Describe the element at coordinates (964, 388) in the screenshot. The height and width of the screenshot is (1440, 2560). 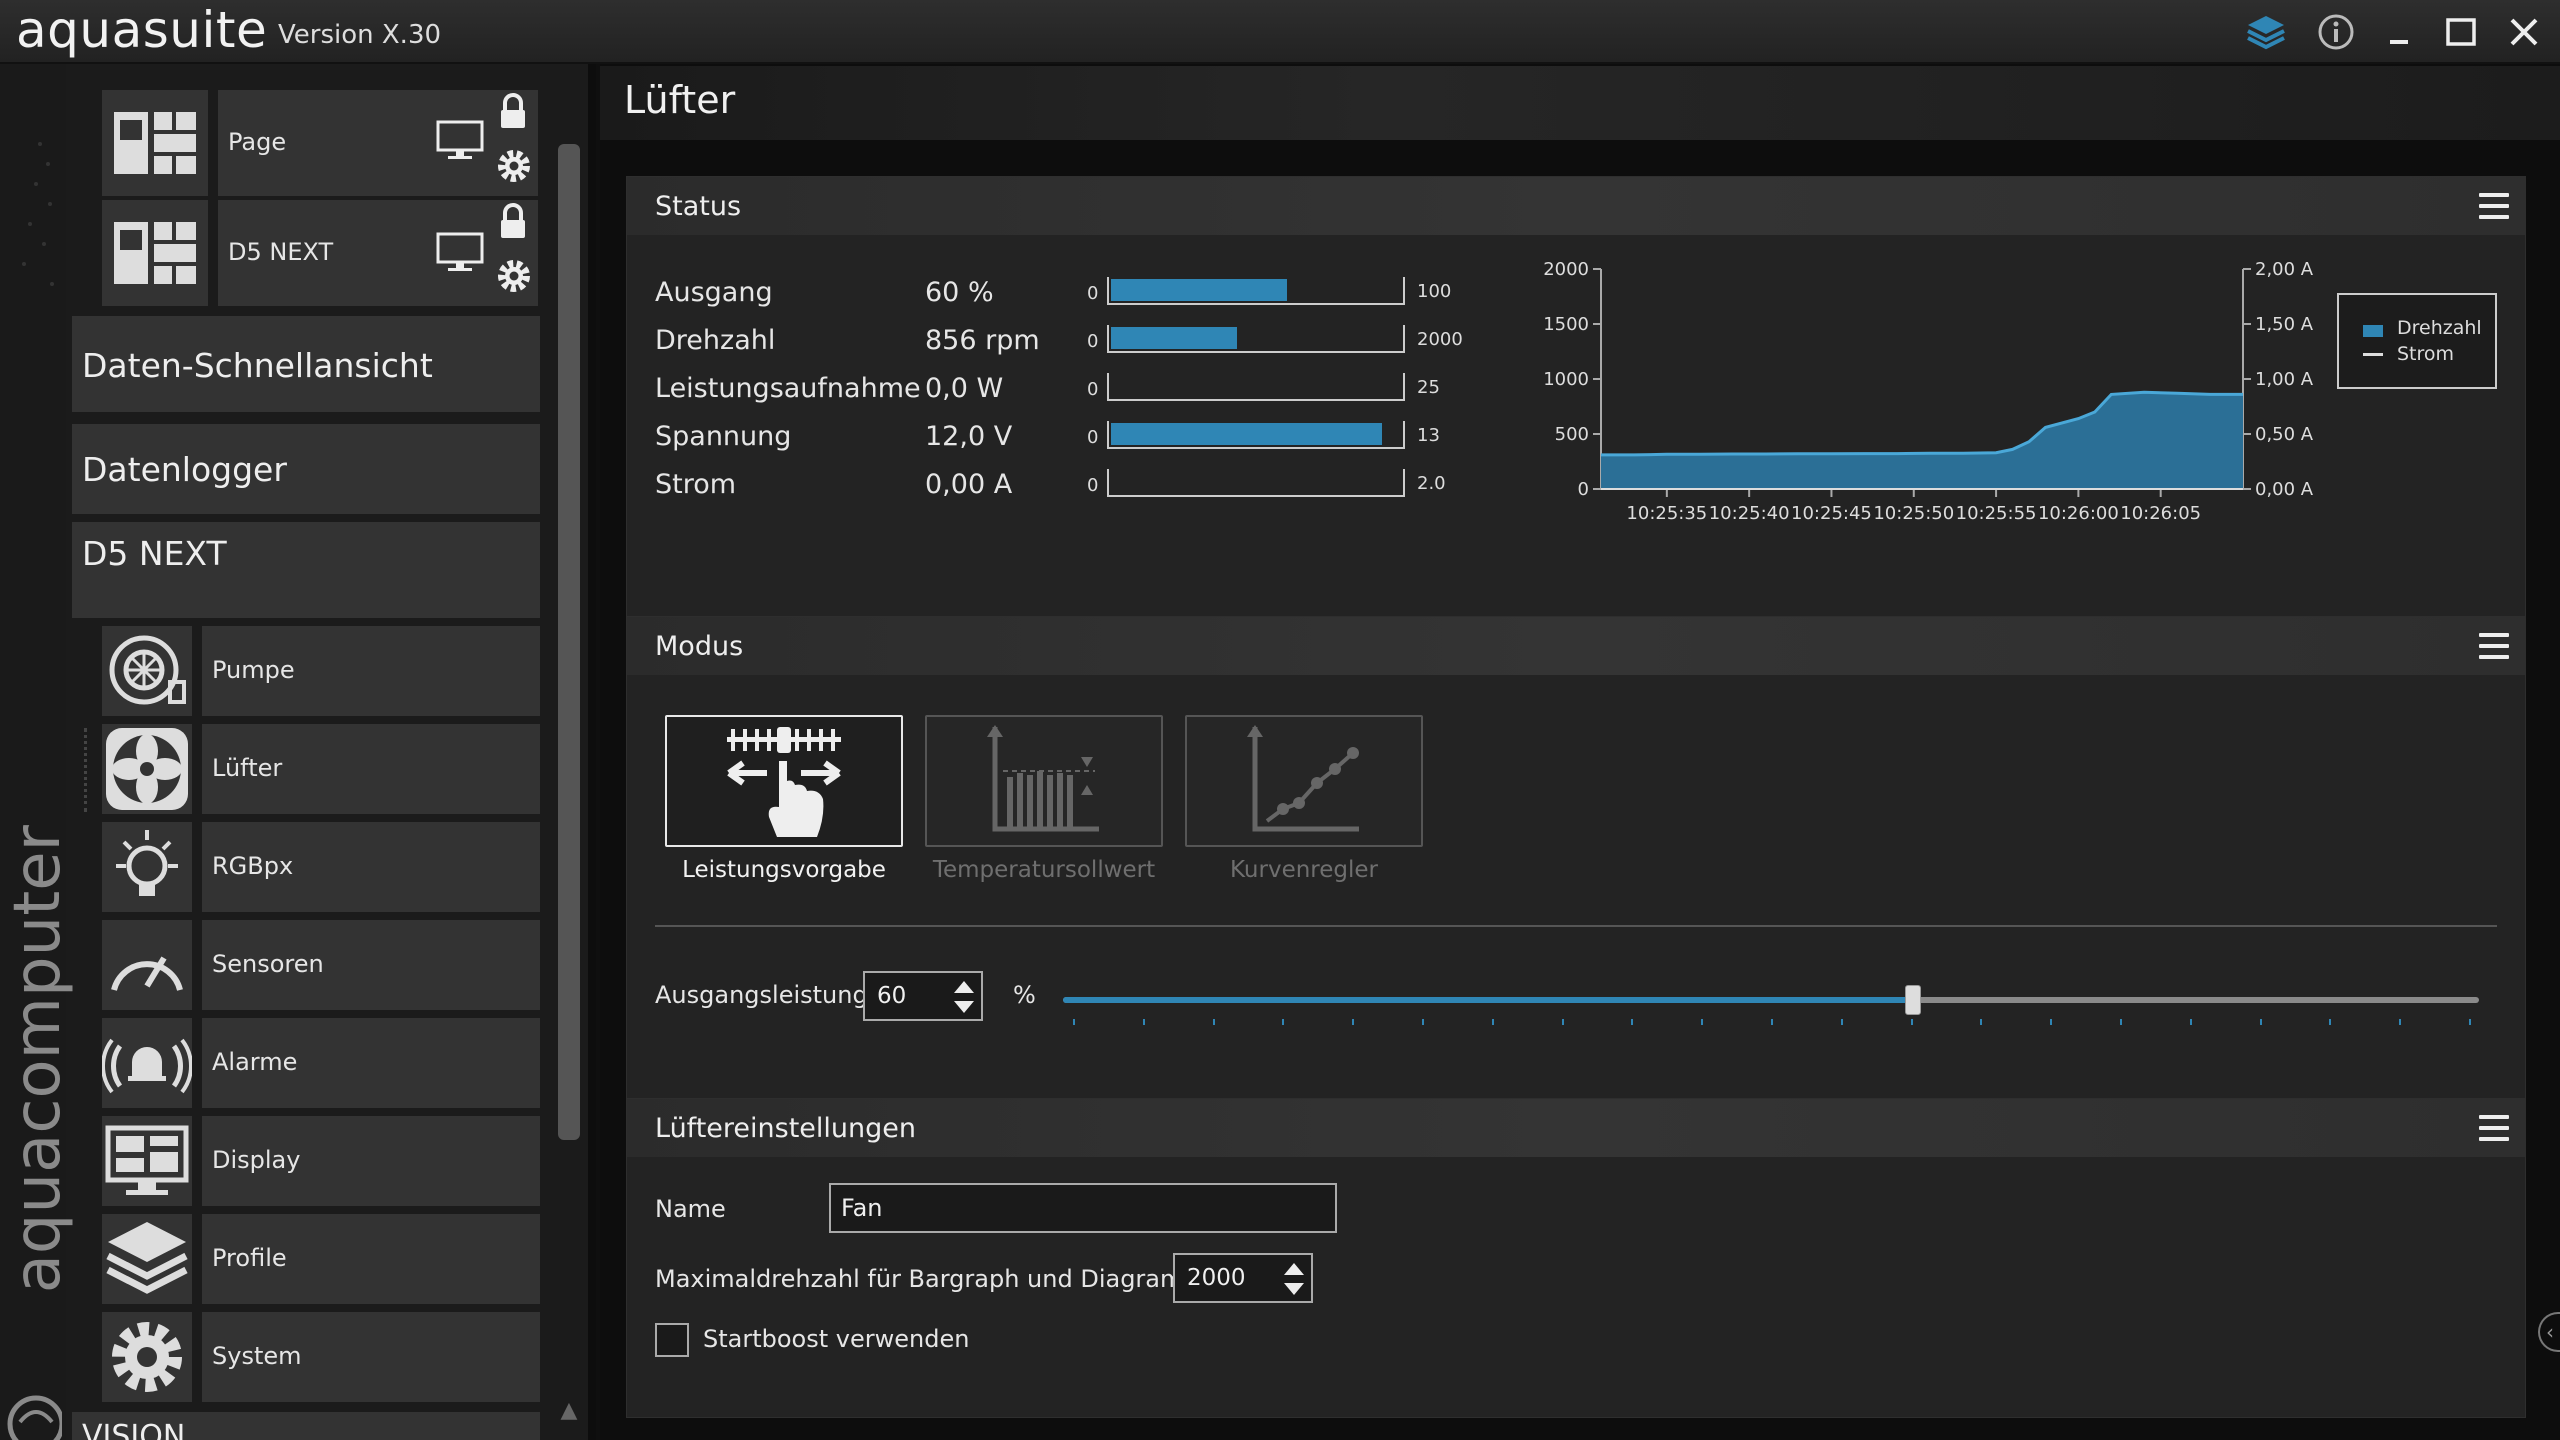
I see `status-value: 0,0 W` at that location.